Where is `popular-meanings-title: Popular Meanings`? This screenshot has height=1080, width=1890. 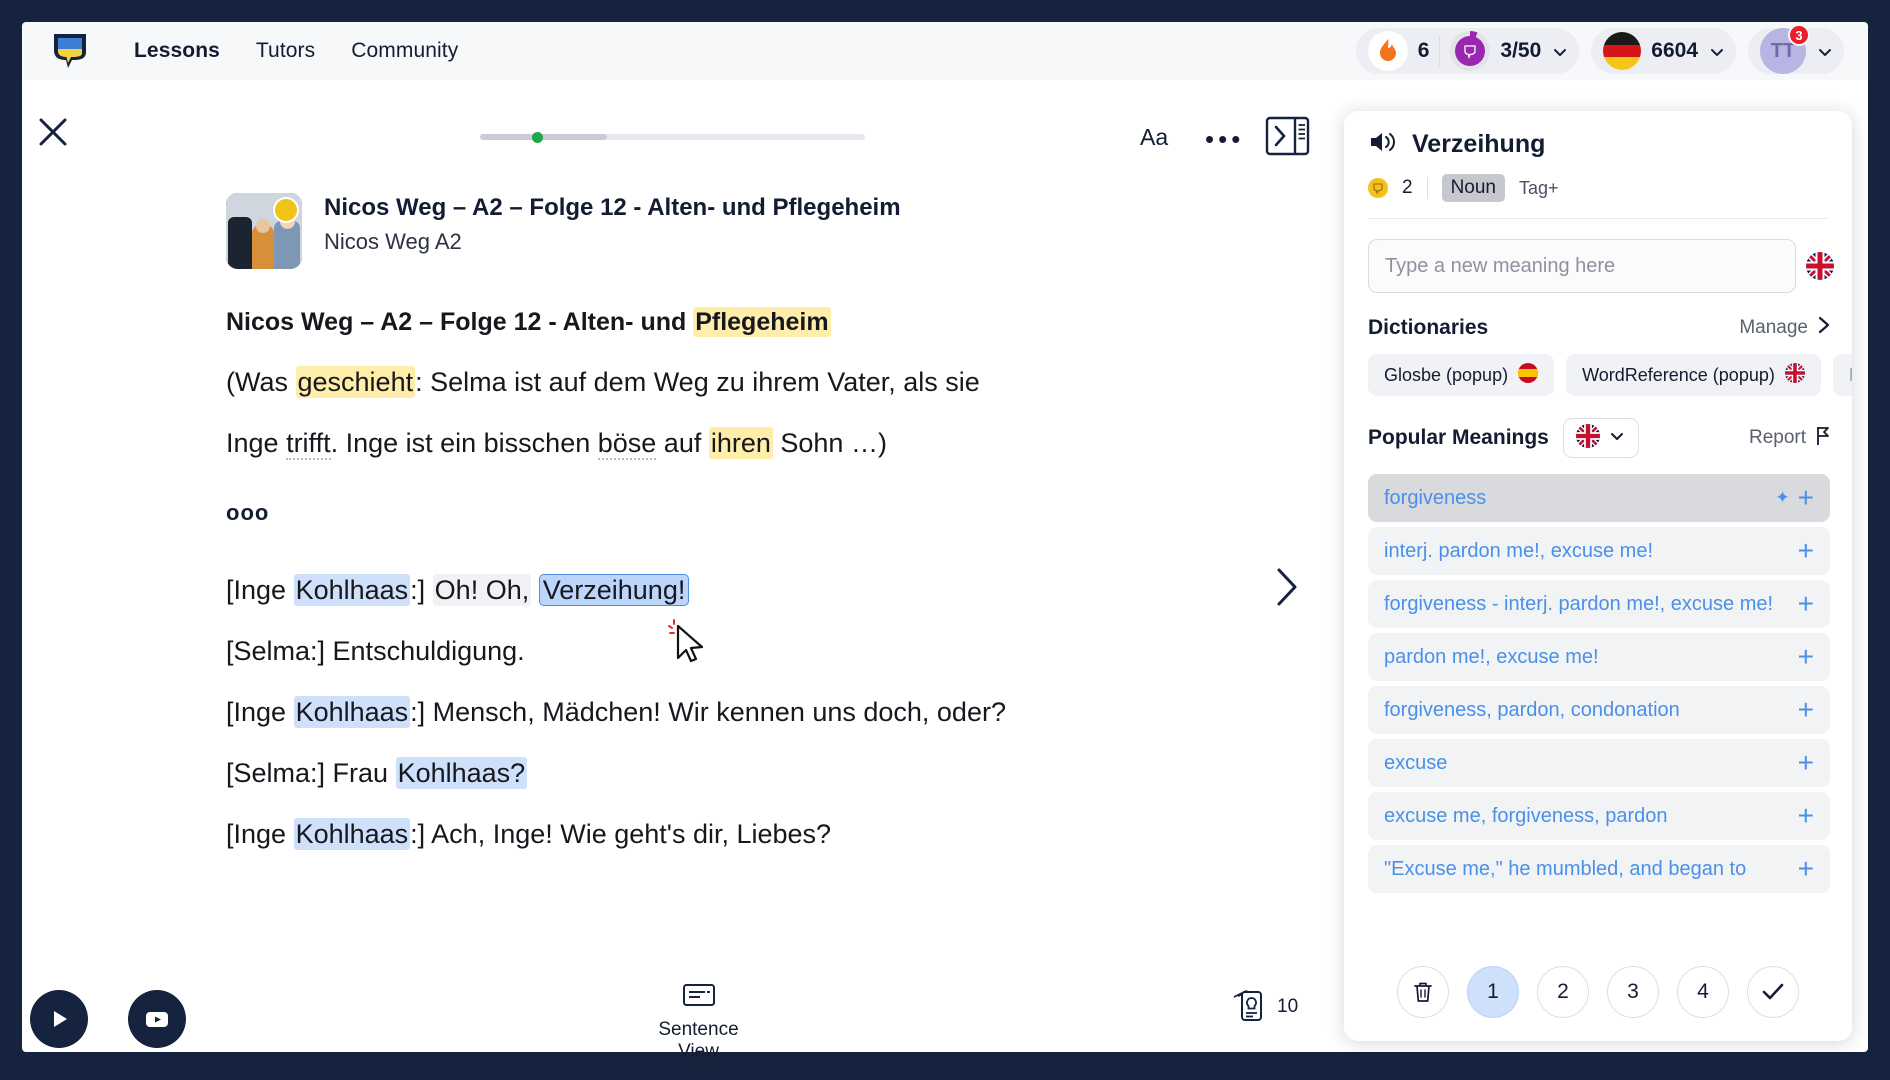 popular-meanings-title: Popular Meanings is located at coordinates (1458, 437).